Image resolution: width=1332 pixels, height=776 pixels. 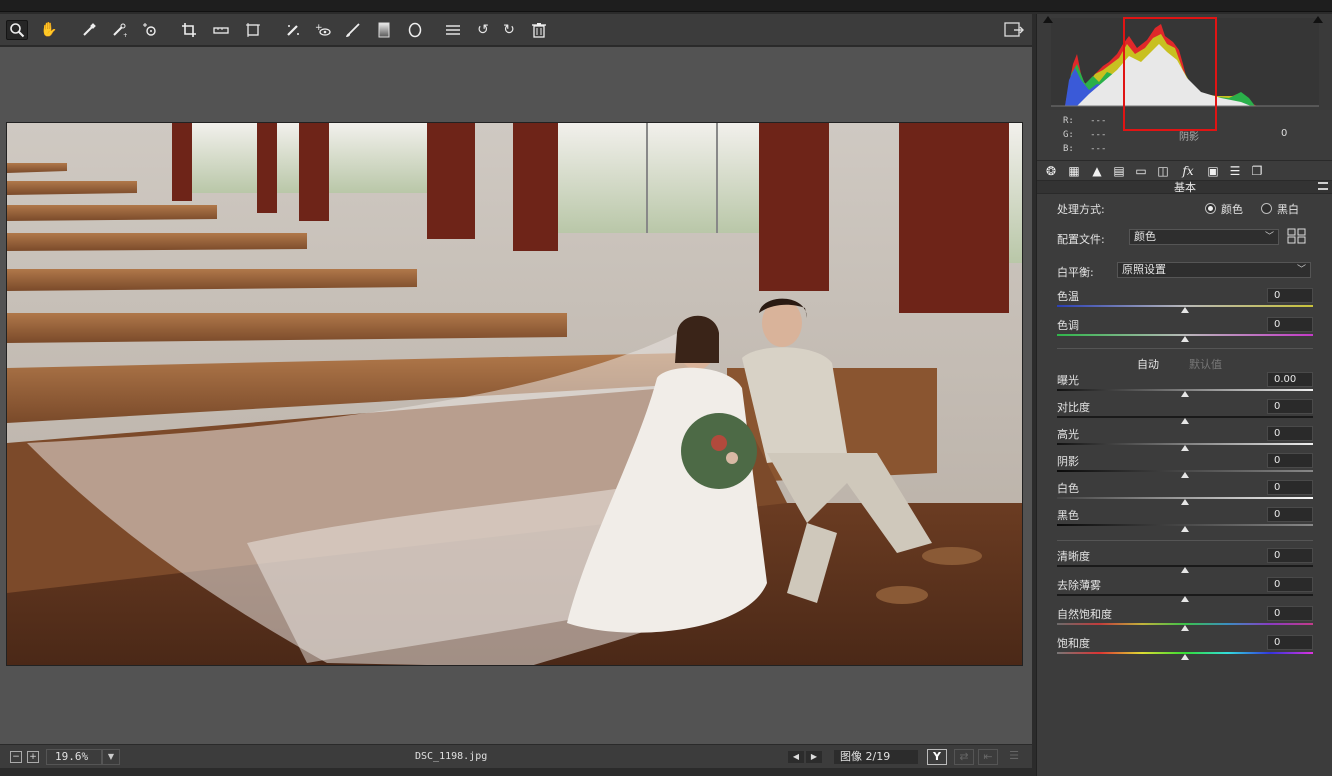 What do you see at coordinates (415, 30) in the screenshot?
I see `radial-filter-icon` at bounding box center [415, 30].